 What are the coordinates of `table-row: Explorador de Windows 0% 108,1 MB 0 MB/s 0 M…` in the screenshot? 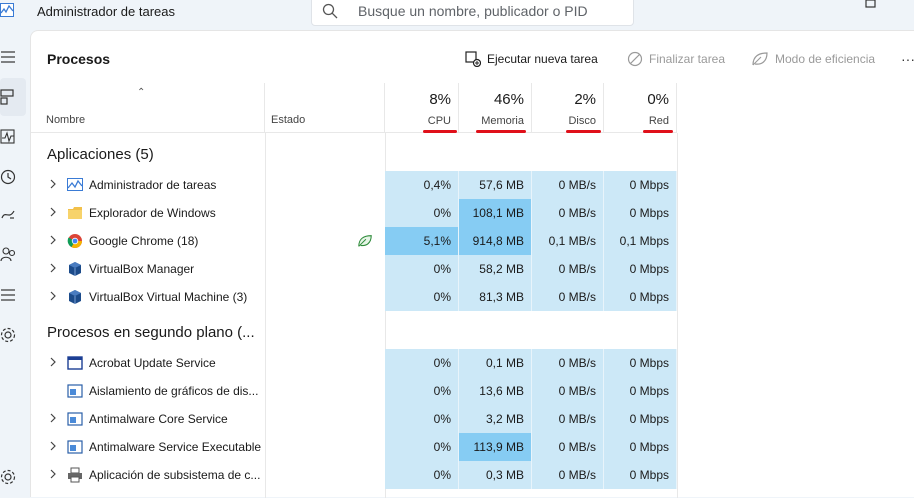 It's located at (354, 213).